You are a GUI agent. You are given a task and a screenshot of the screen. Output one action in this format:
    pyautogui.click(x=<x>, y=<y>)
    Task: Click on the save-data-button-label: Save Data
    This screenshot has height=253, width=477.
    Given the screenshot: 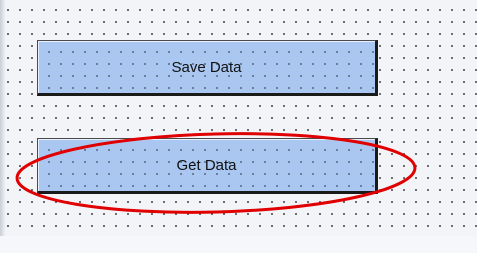 What is the action you would take?
    pyautogui.click(x=206, y=67)
    